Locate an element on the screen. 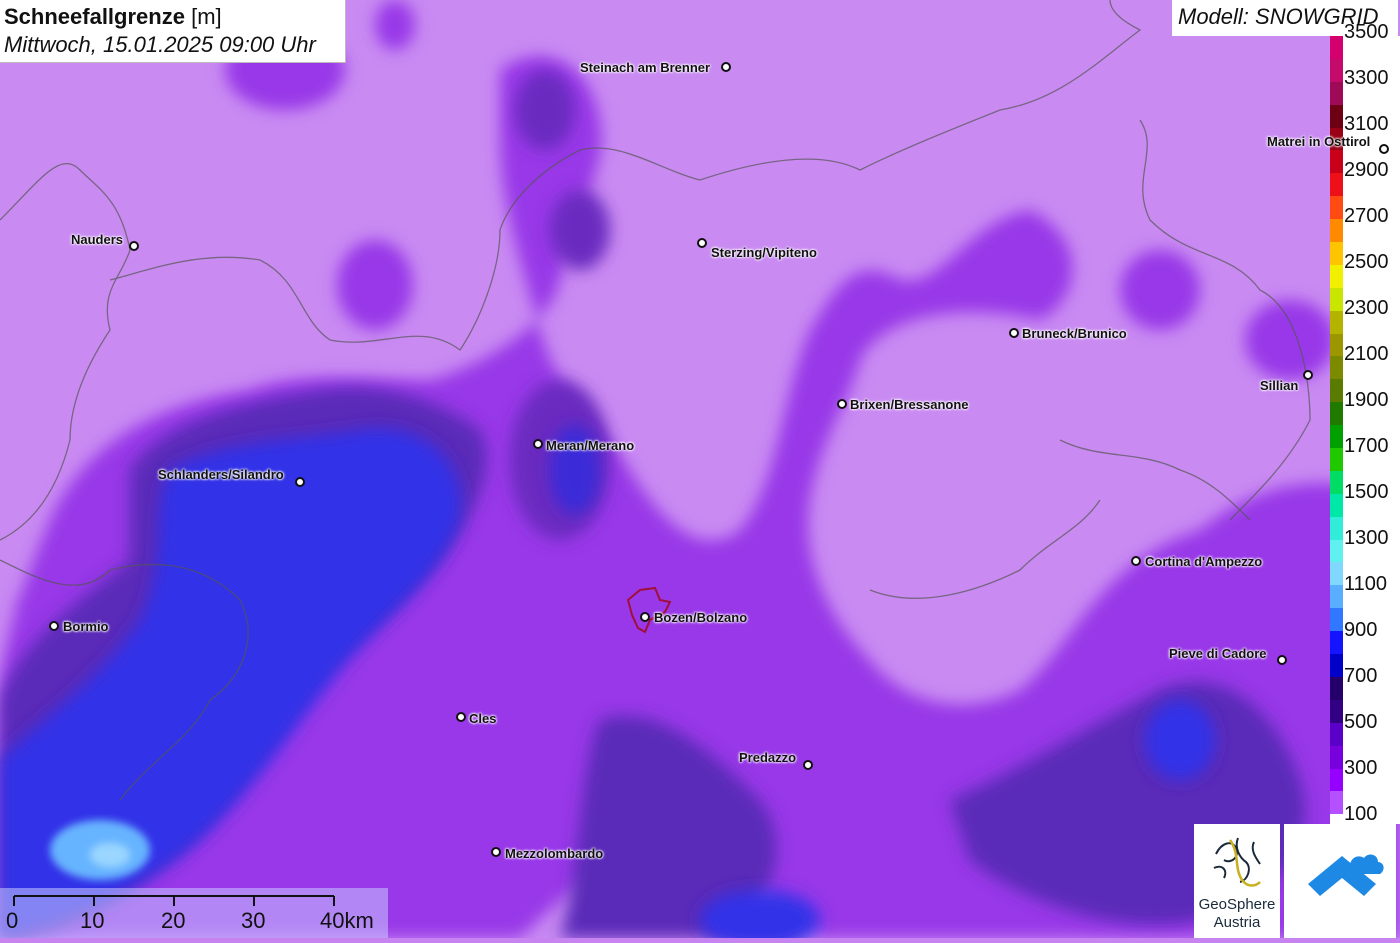 The image size is (1400, 943). geosphere-emblem-icon is located at coordinates (1237, 862).